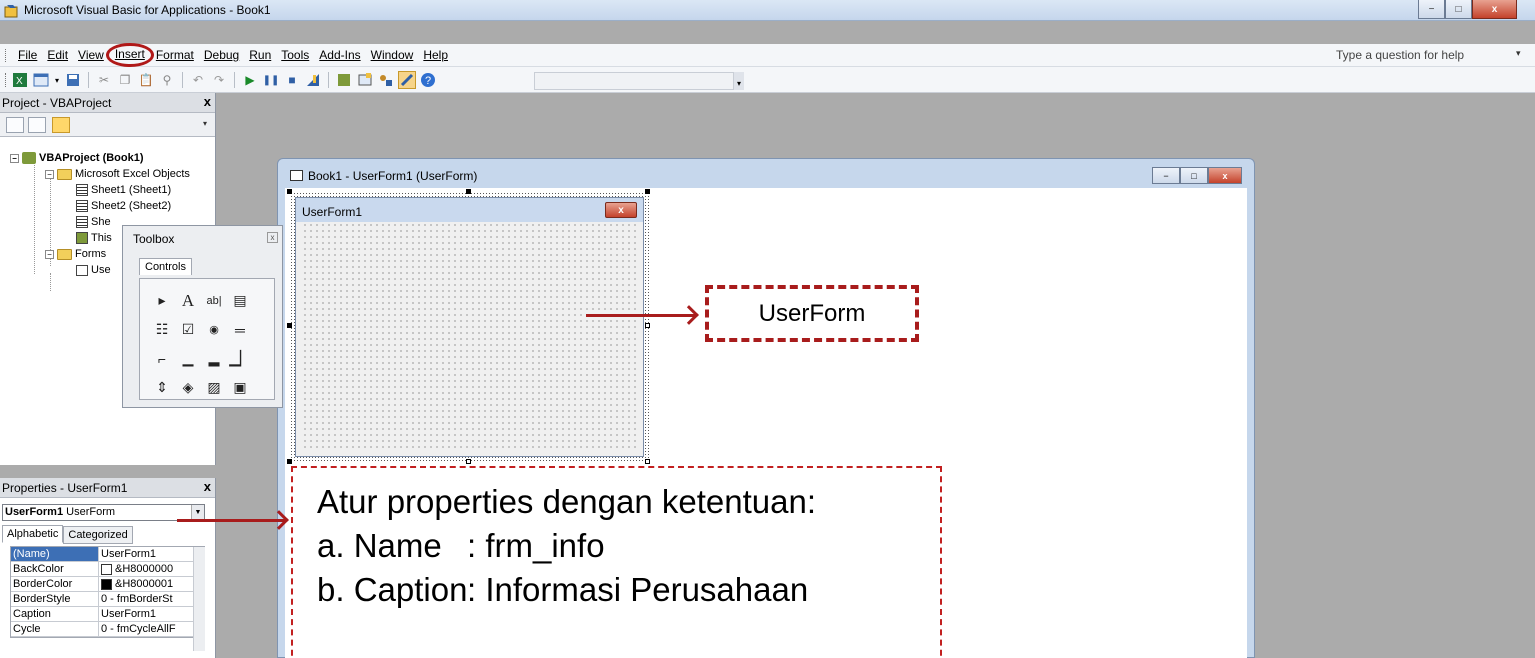  Describe the element at coordinates (167, 80) in the screenshot. I see `find-icon: ⚲` at that location.